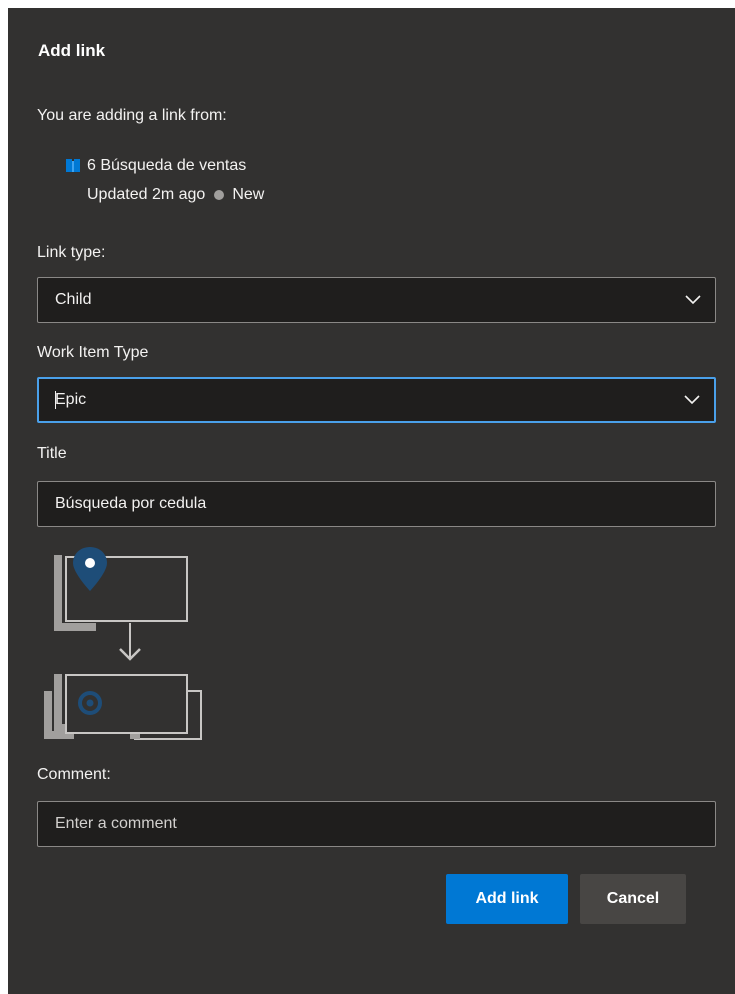 The width and height of the screenshot is (735, 994). I want to click on title-input: Búsqueda por cedula, so click(376, 504).